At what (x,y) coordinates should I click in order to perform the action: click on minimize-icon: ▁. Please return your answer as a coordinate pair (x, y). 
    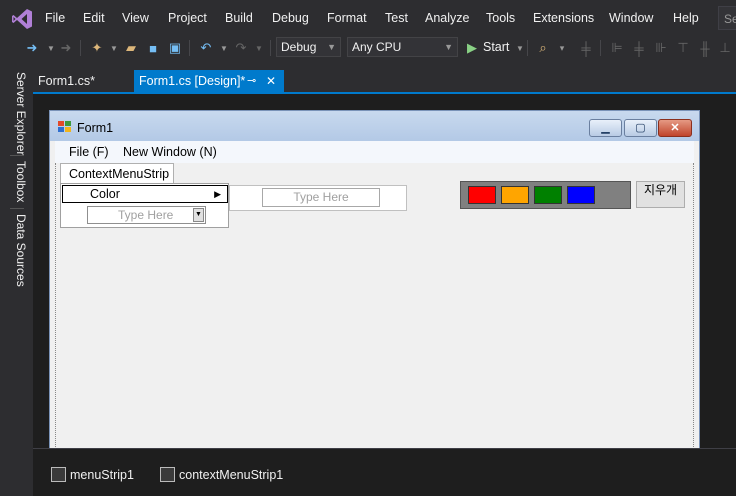
    Looking at the image, I should click on (605, 128).